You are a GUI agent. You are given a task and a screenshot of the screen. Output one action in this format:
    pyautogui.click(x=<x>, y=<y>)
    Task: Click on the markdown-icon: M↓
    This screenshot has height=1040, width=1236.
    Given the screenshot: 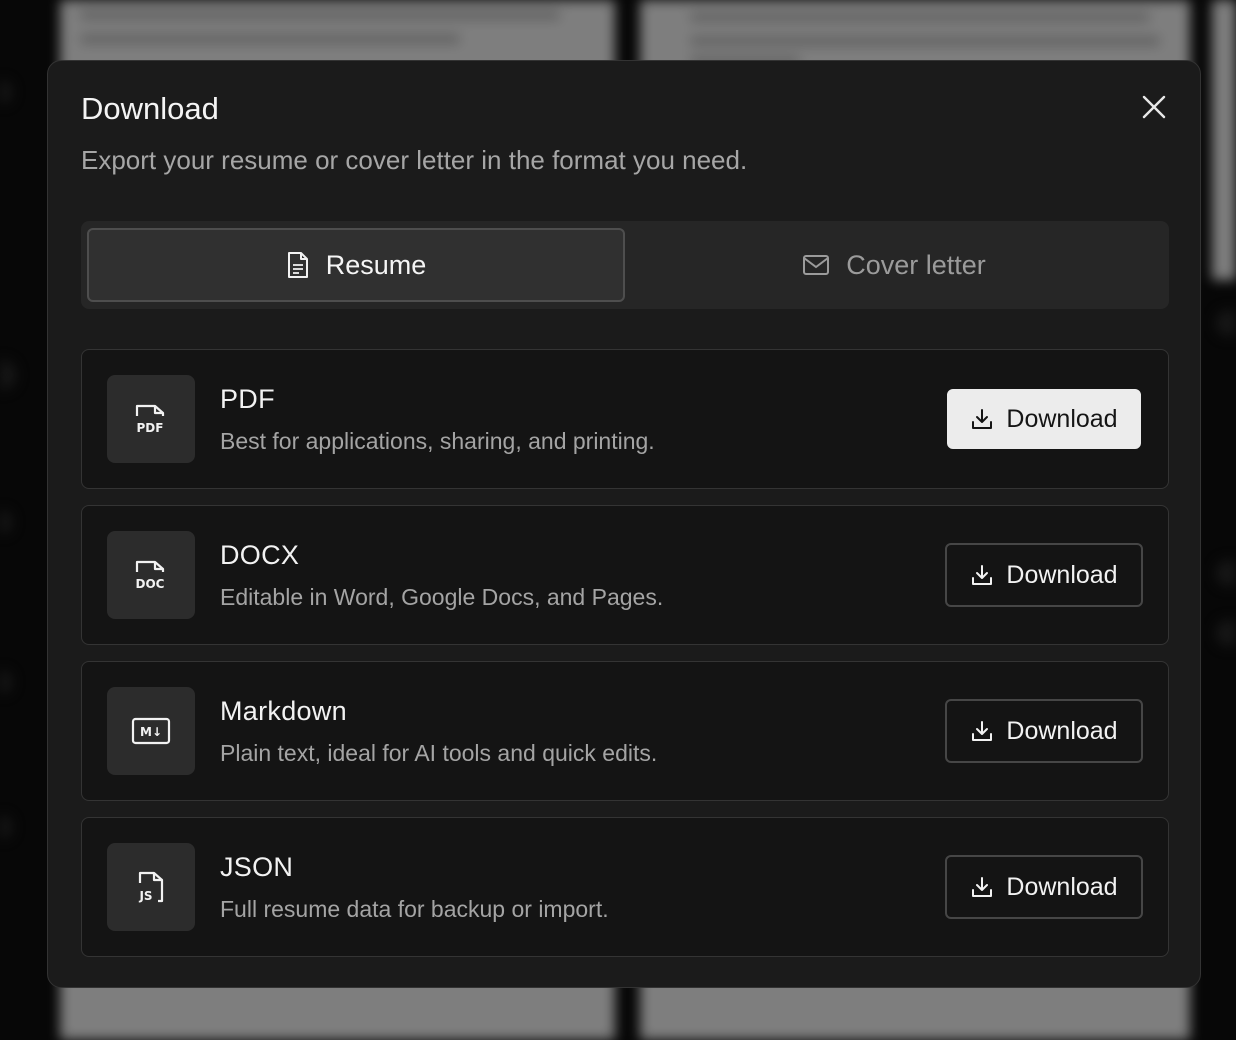 What is the action you would take?
    pyautogui.click(x=151, y=731)
    